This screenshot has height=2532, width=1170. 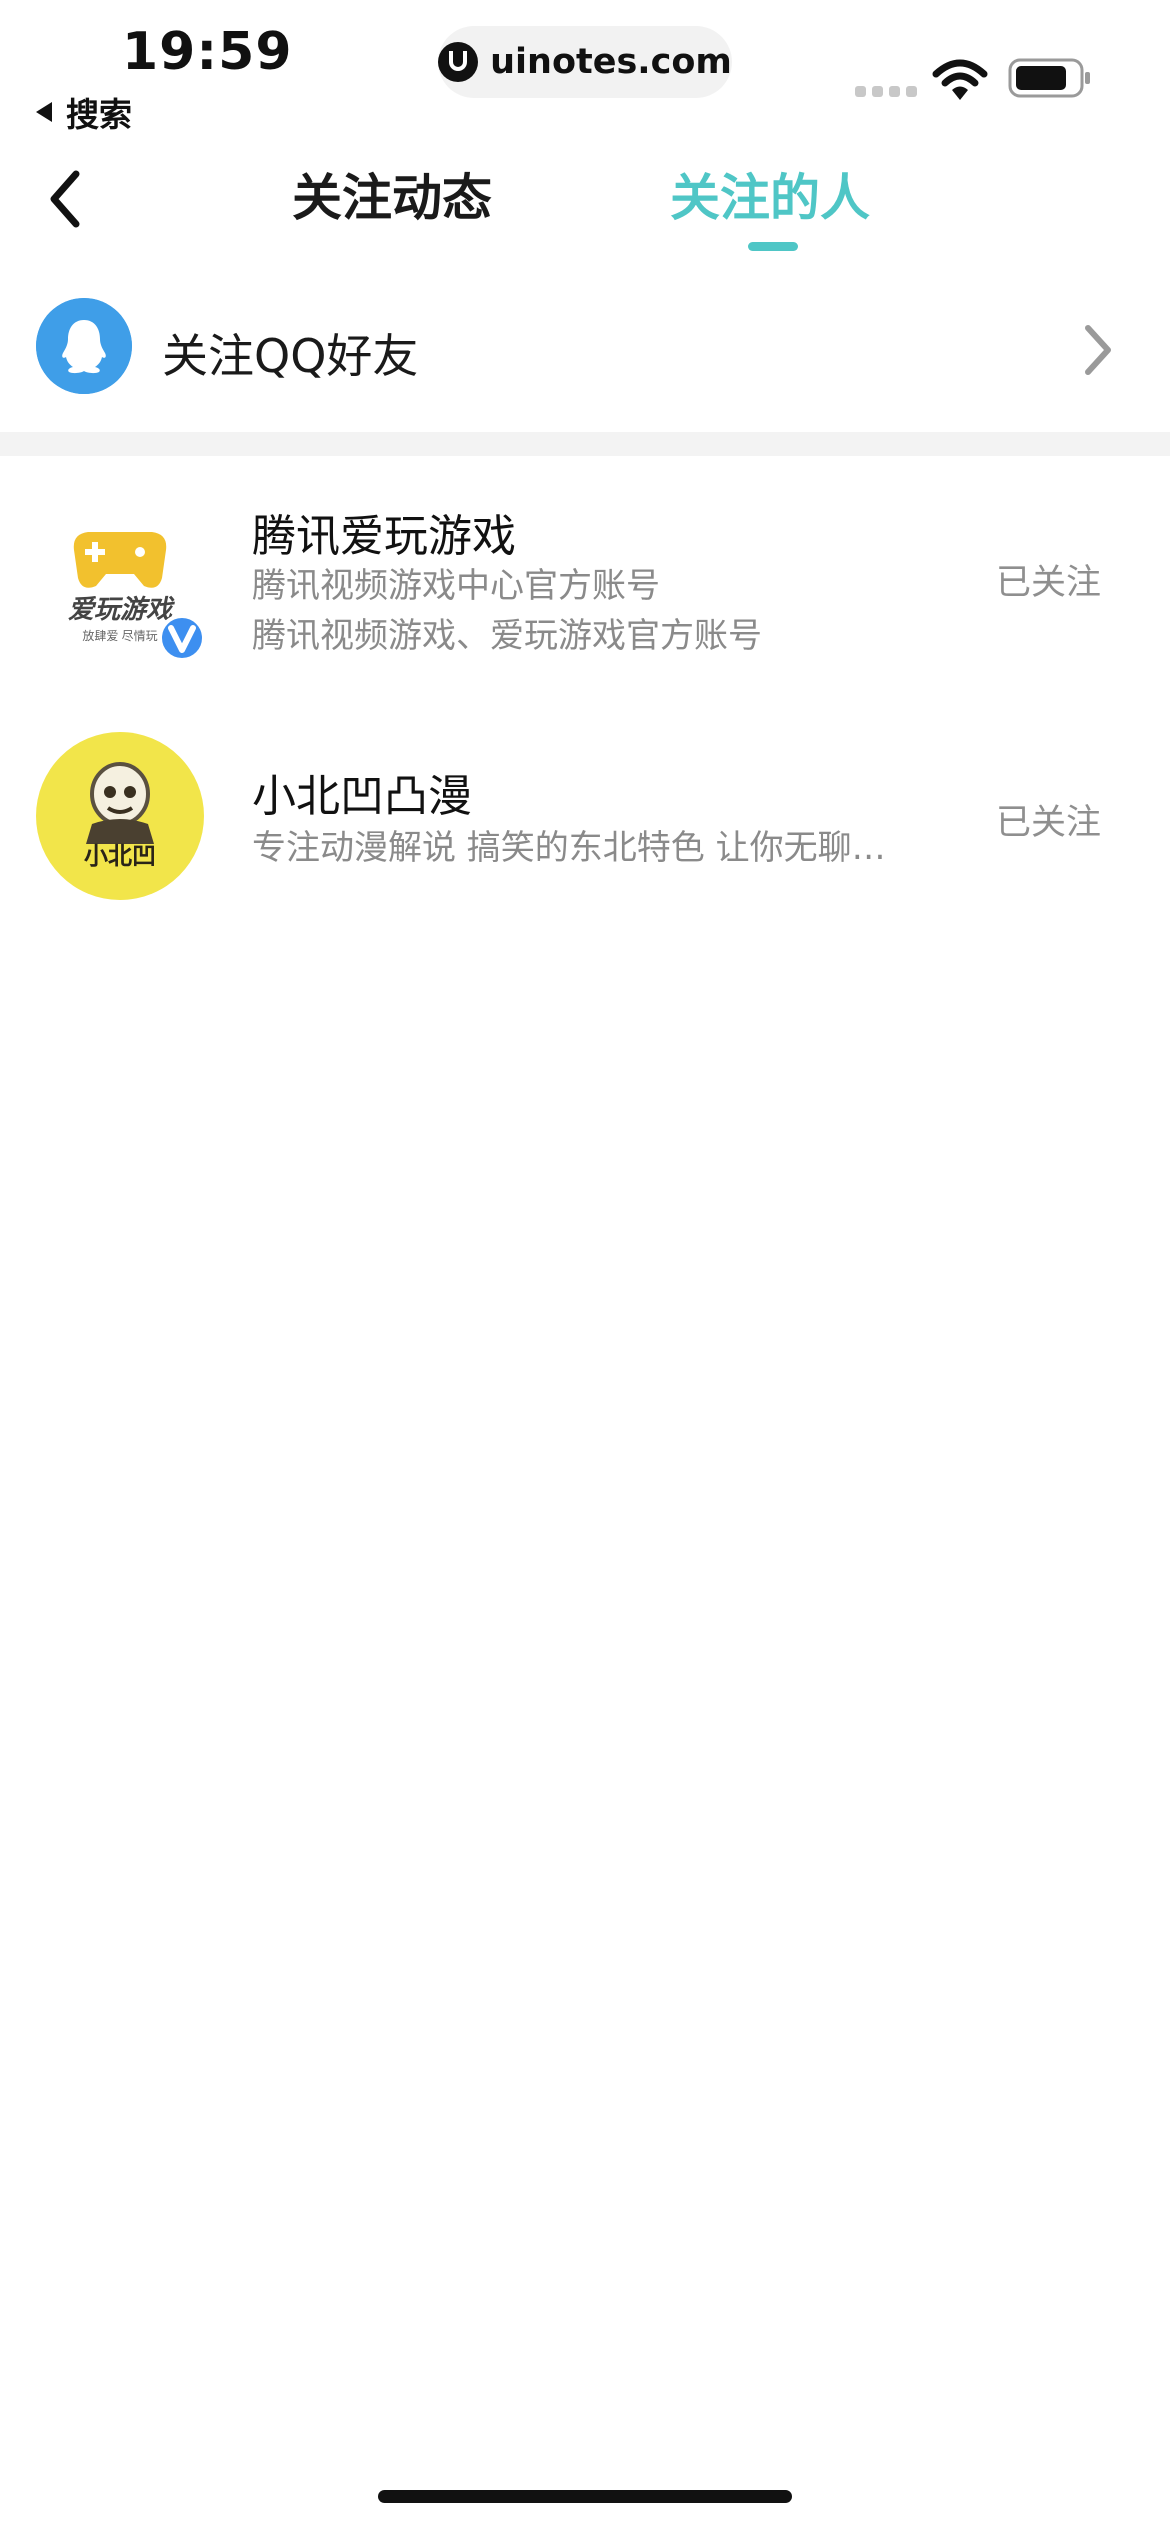 I want to click on person-desc-line: 腾讯视频游戏中心官方账号, so click(x=456, y=586).